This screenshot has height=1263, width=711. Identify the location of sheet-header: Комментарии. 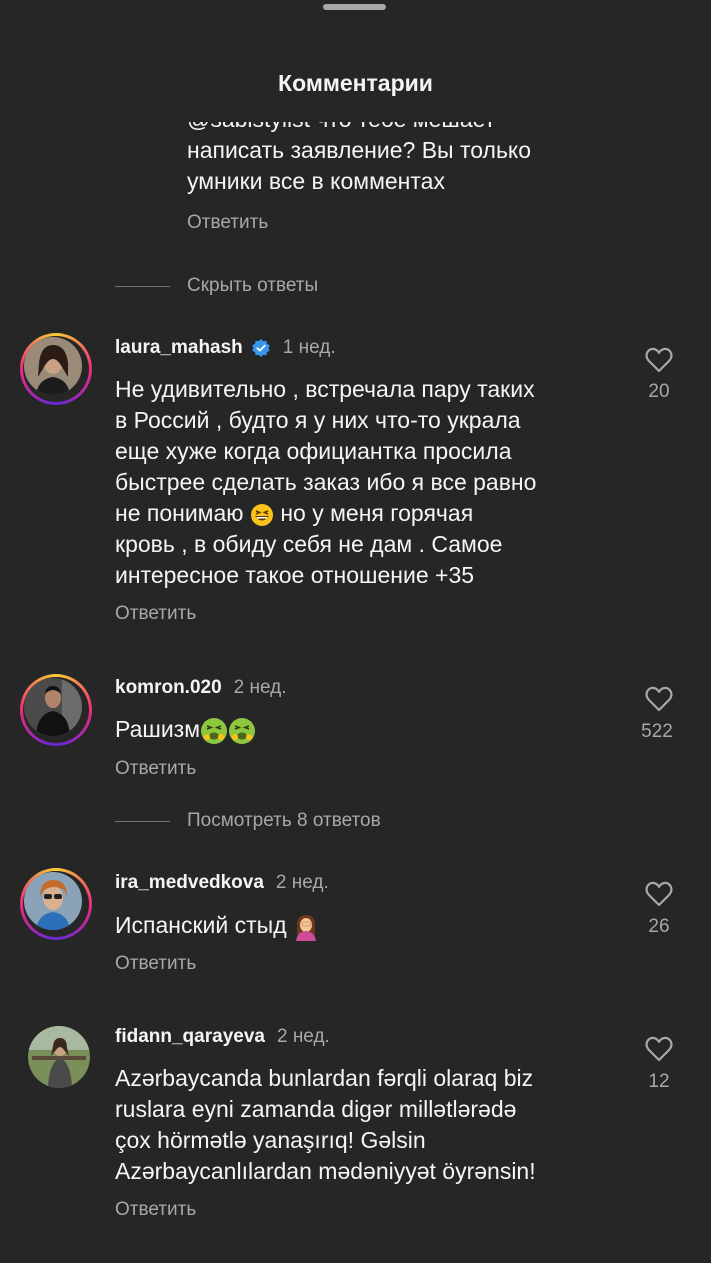
(355, 61).